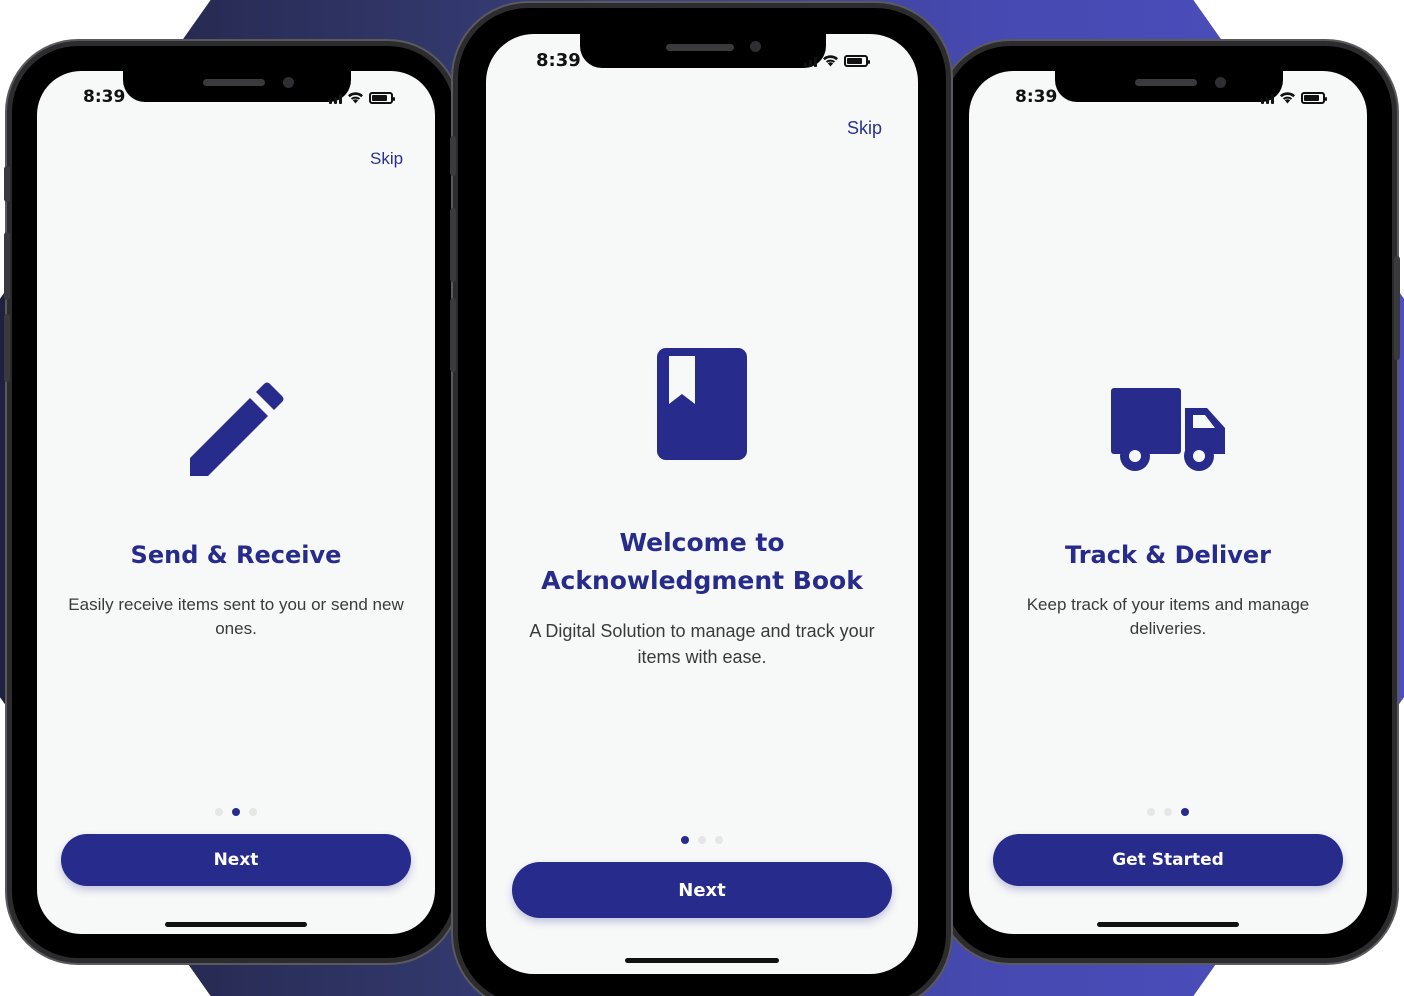 This screenshot has height=996, width=1404. I want to click on screen-title-line-2: Acknowledgment Book, so click(702, 580).